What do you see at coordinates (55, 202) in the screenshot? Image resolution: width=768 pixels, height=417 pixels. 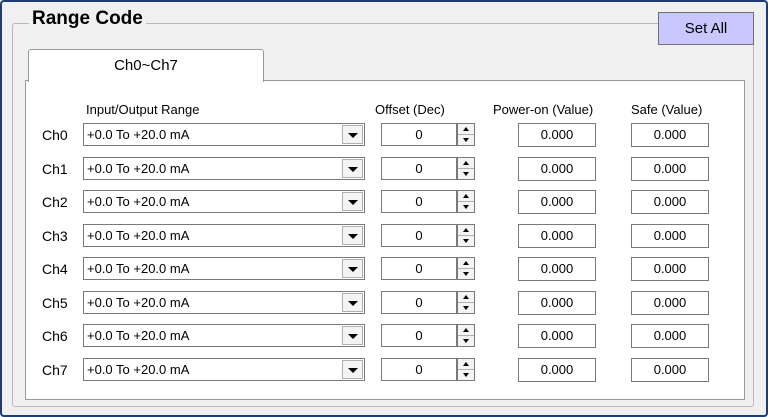 I see `channel-label: Ch2` at bounding box center [55, 202].